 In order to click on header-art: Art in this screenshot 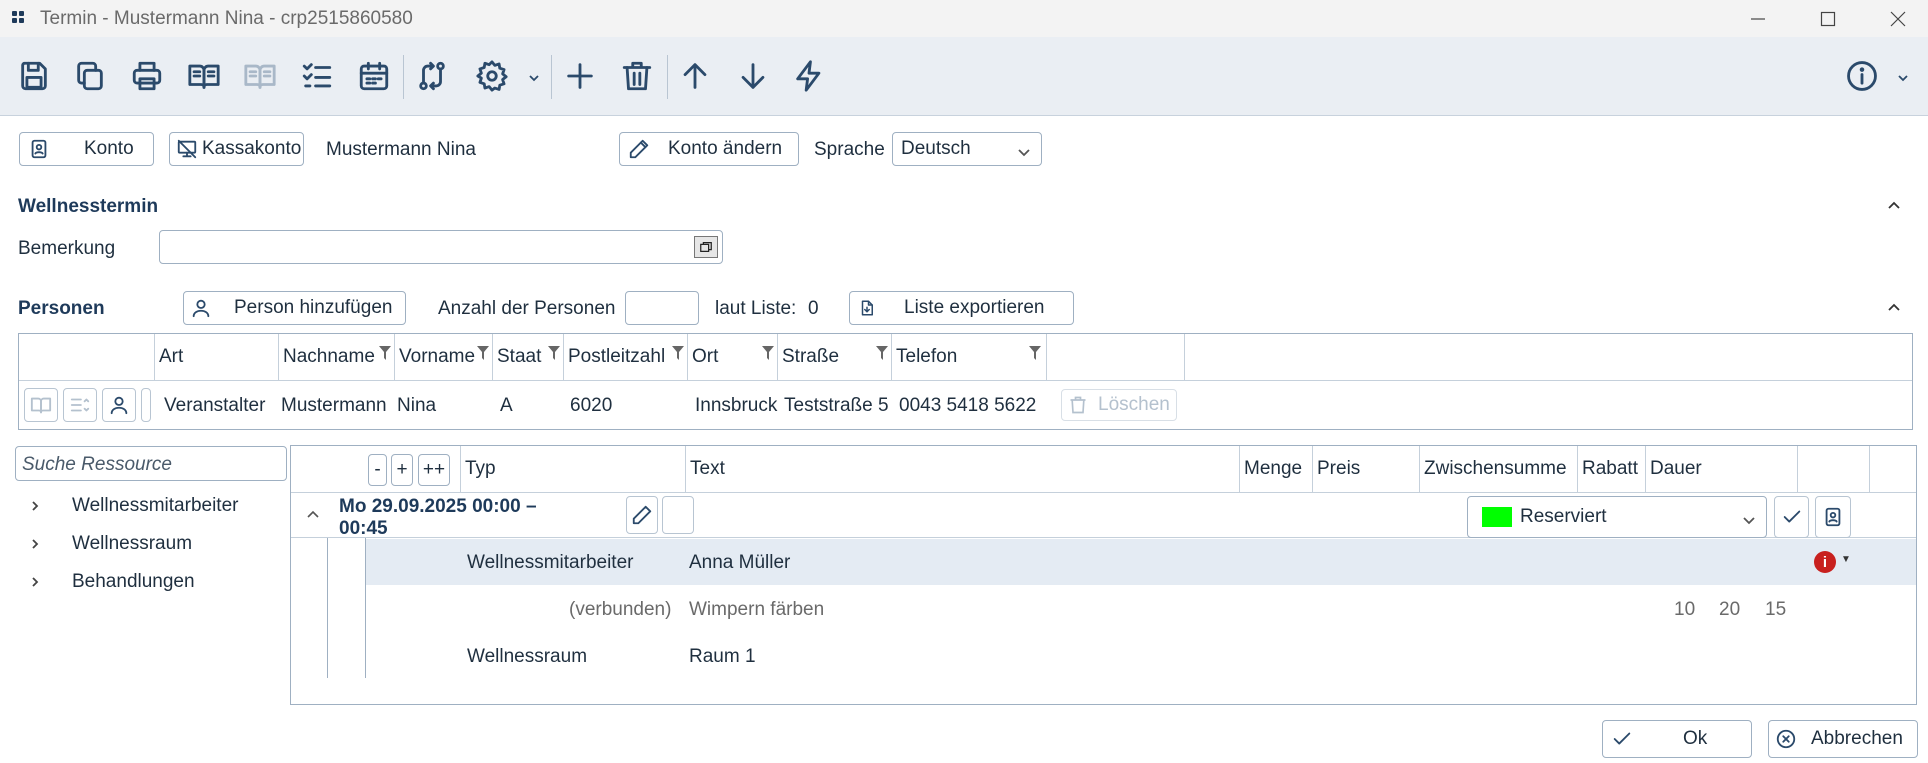, I will do `click(217, 357)`.